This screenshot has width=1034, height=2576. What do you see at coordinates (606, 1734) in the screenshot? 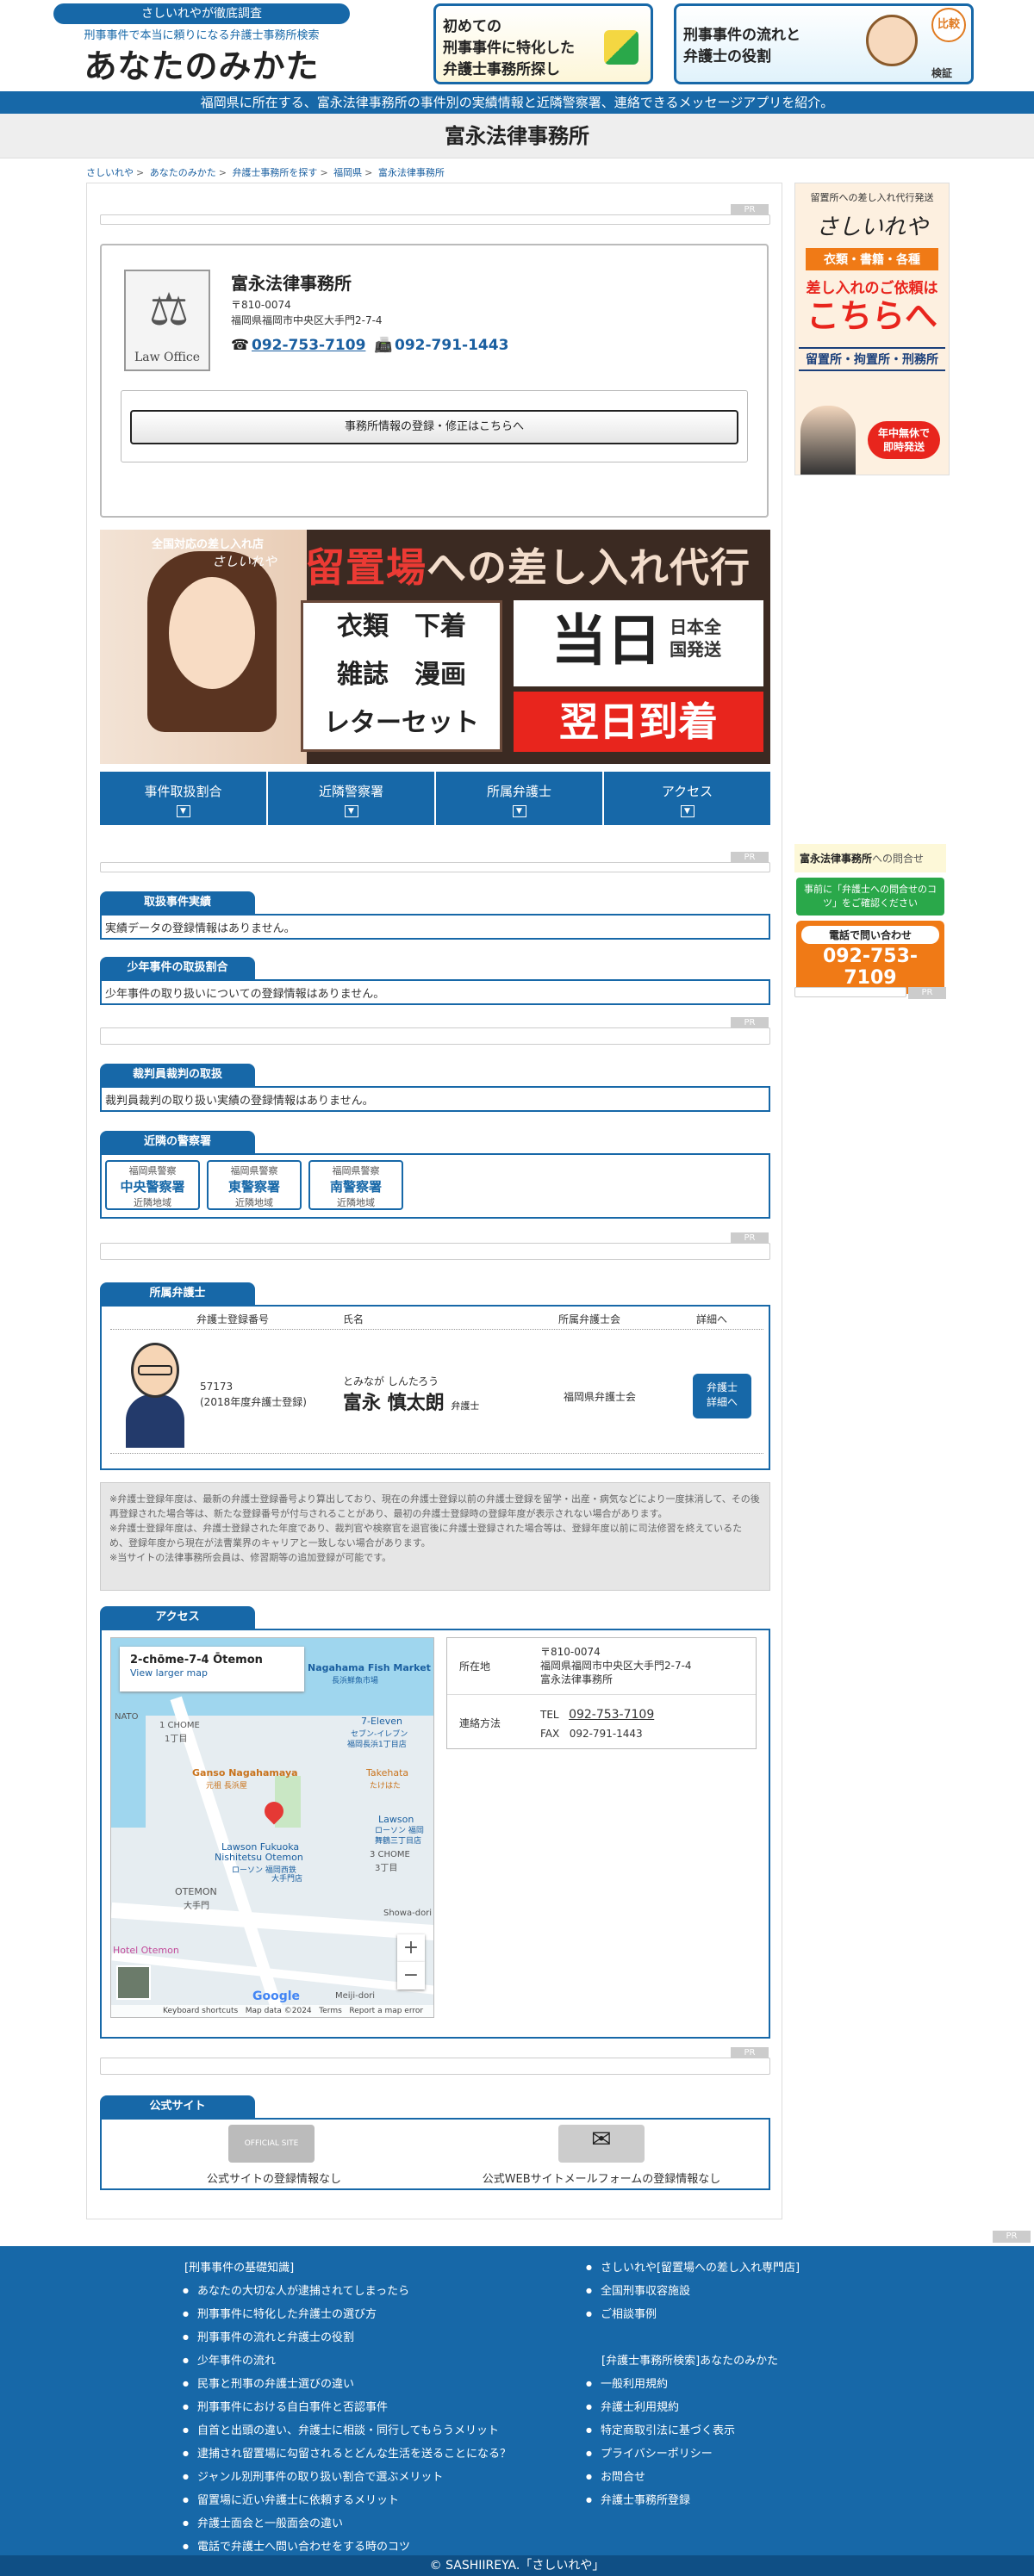
I see `access-fax: 092-791-1443` at bounding box center [606, 1734].